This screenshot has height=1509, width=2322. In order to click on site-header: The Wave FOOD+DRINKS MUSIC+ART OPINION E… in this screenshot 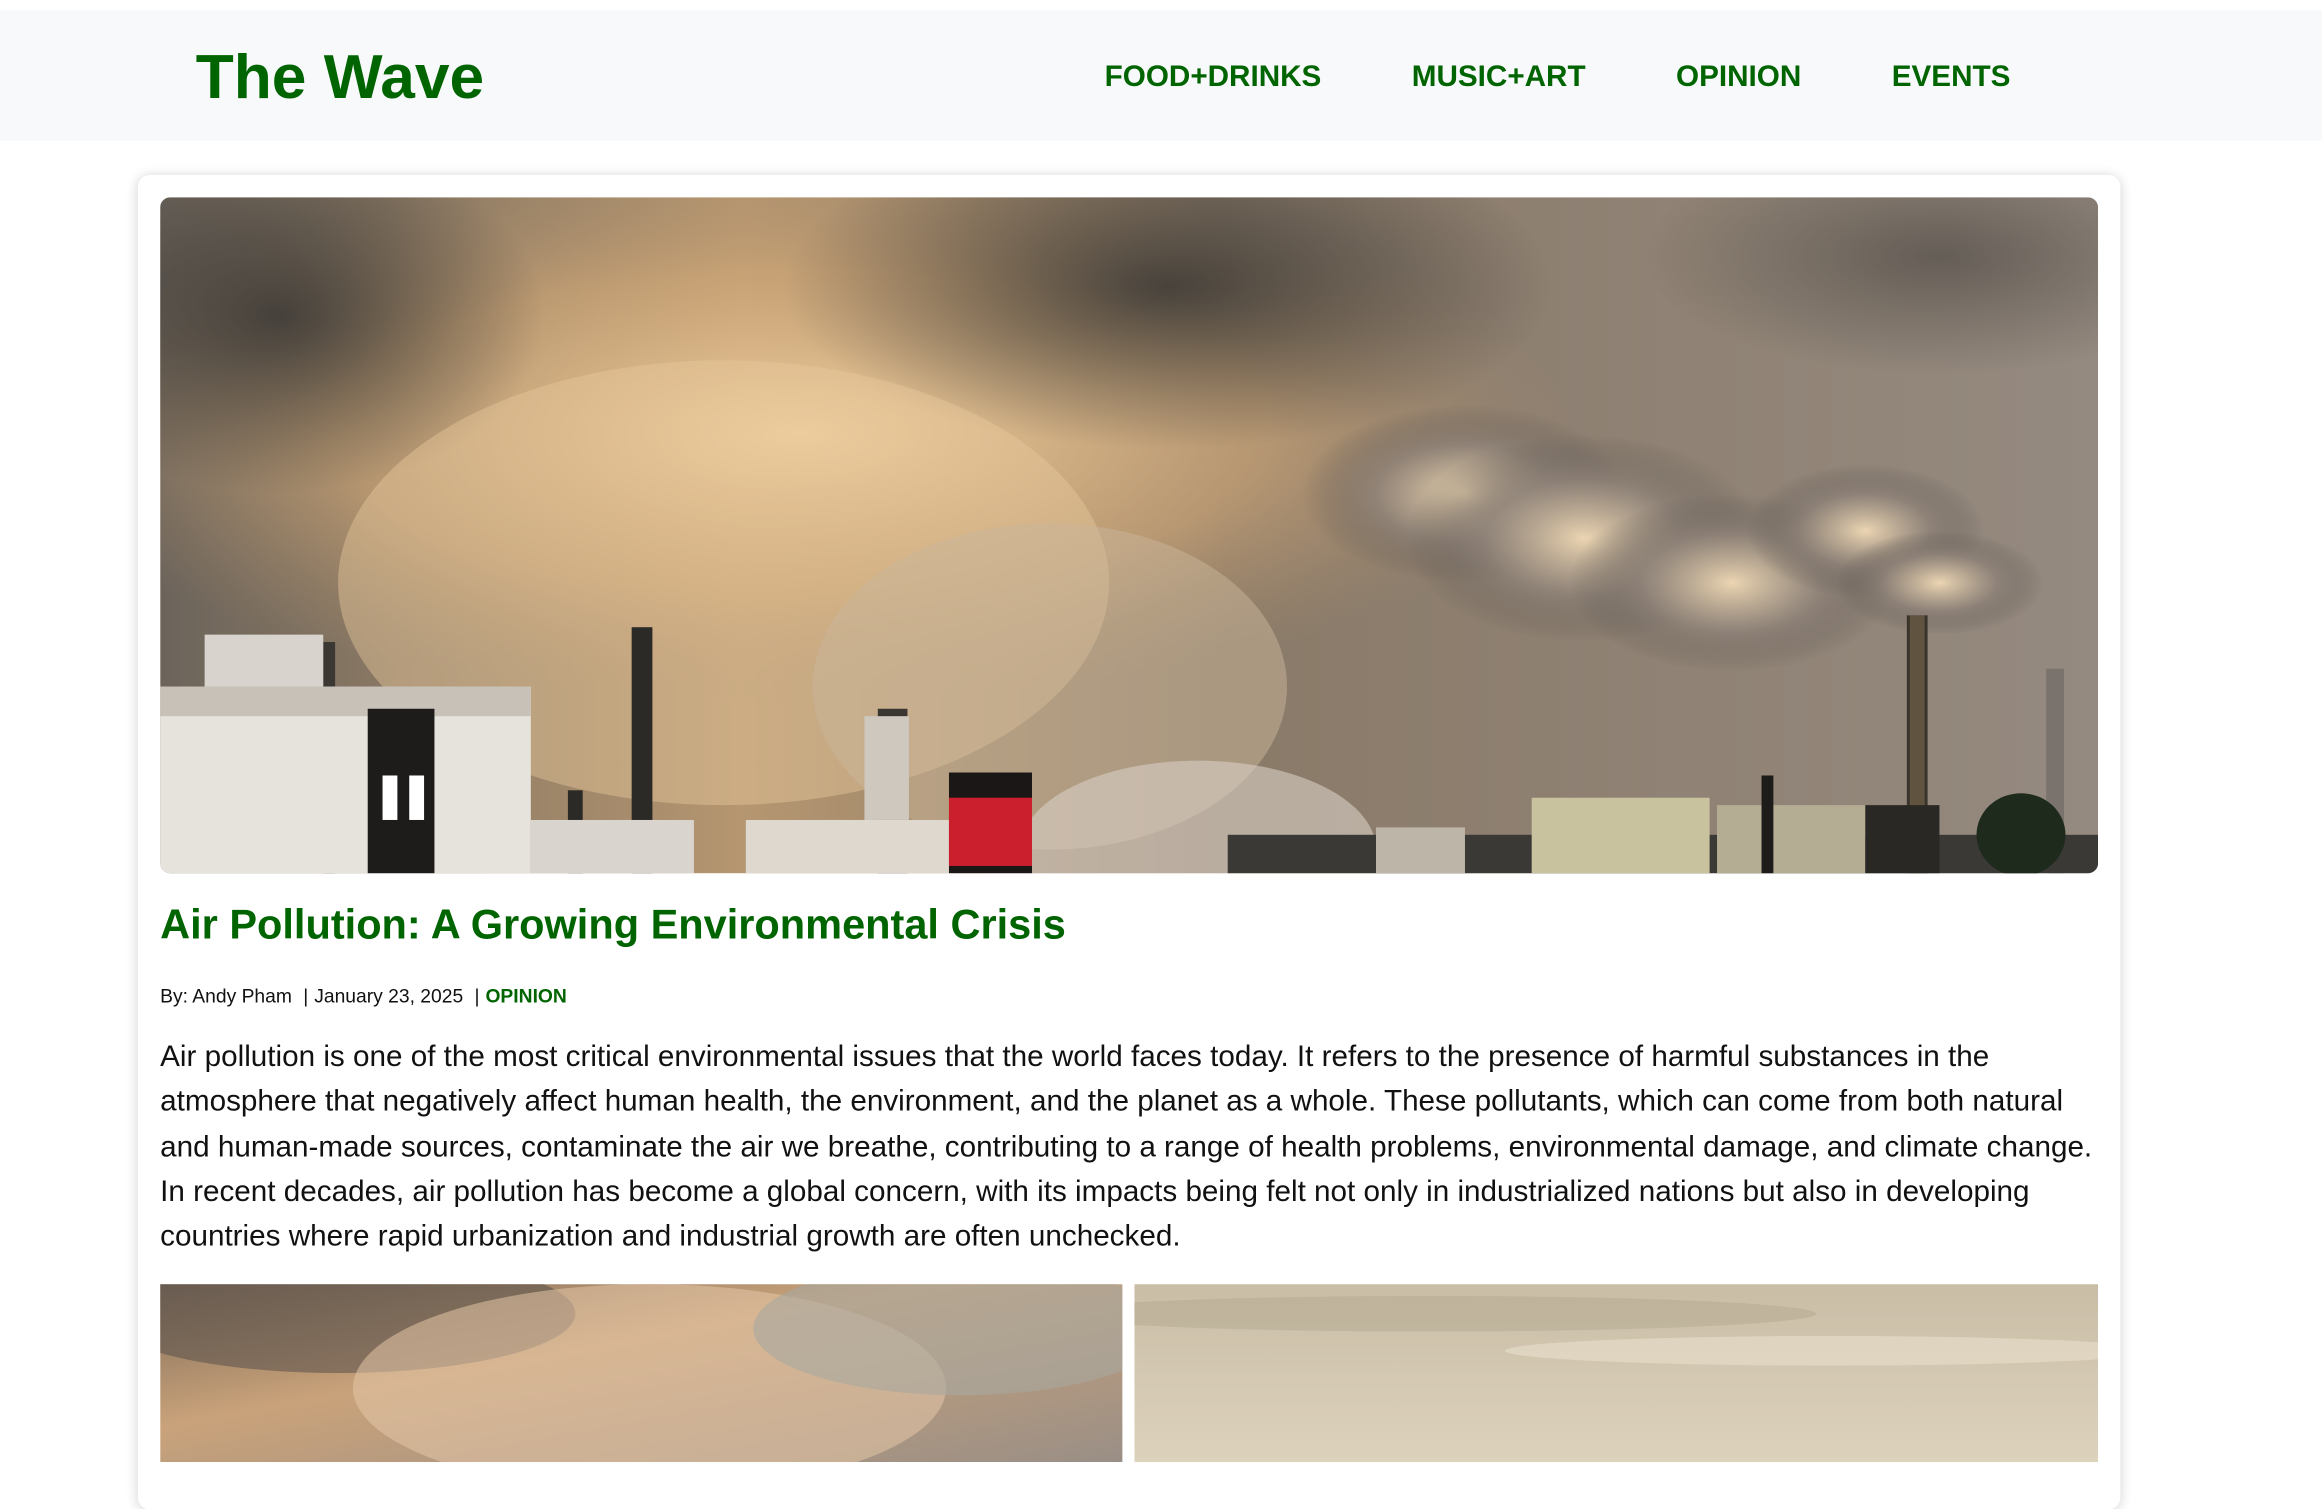, I will do `click(1161, 75)`.